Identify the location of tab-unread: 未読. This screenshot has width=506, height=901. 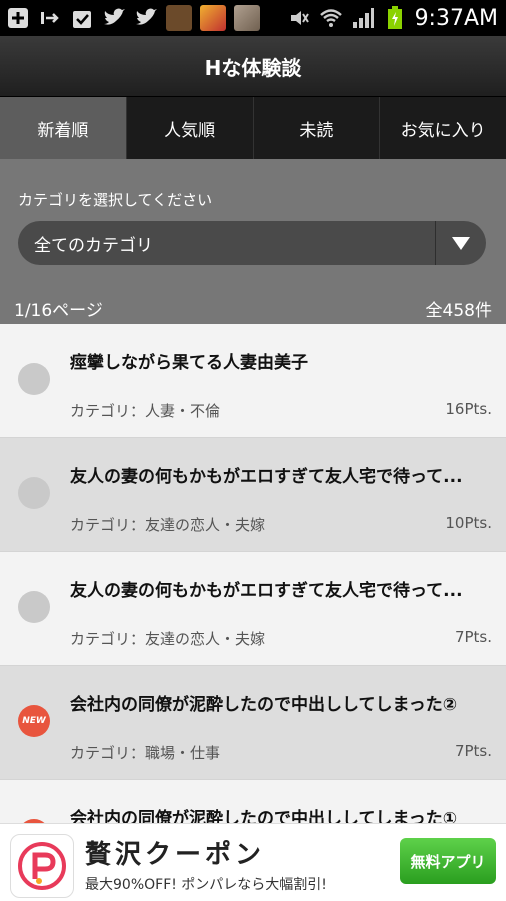
(317, 128).